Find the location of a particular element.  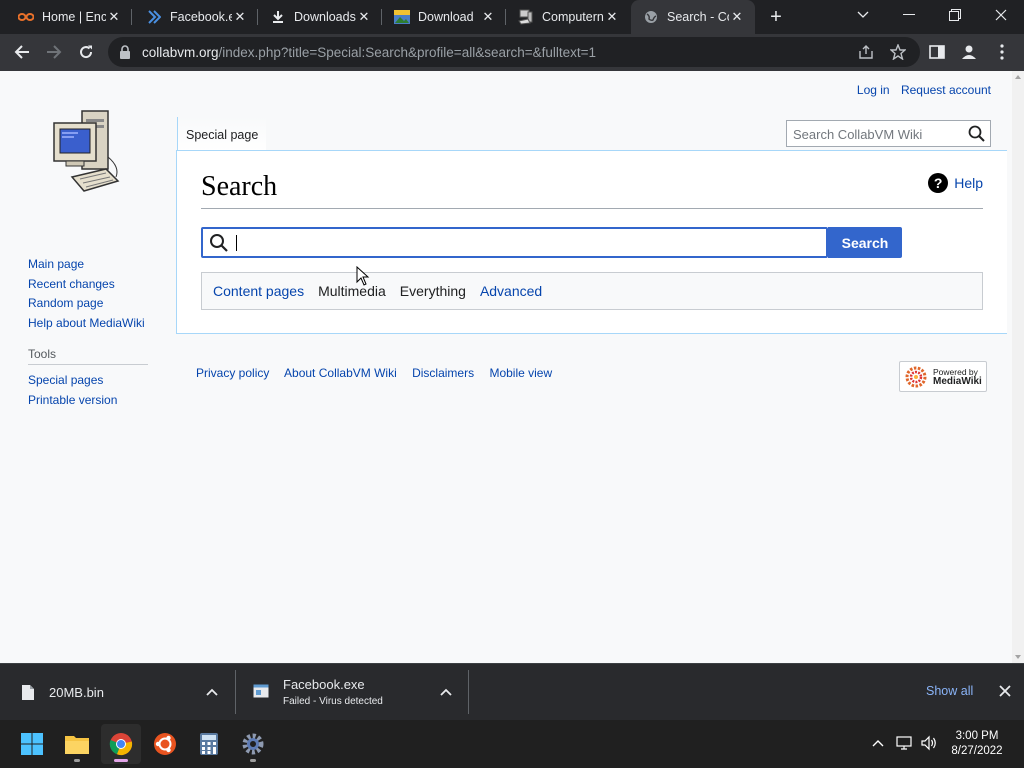

page-scrollbar is located at coordinates (1018, 367).